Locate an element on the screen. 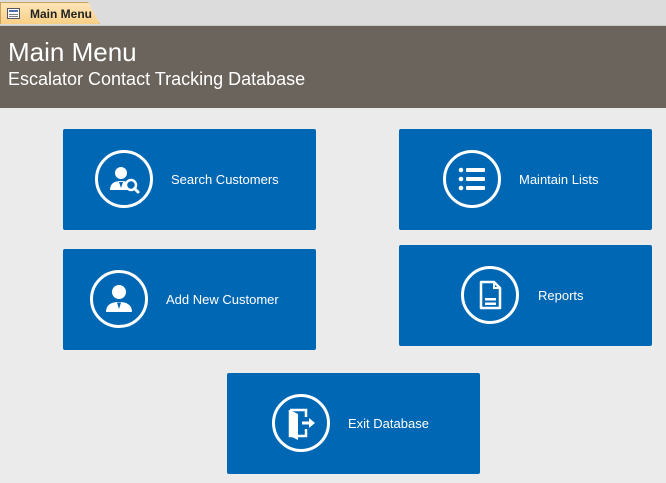 The width and height of the screenshot is (666, 483). page-subtitle: Escalator Contact Tracking Database is located at coordinates (157, 79).